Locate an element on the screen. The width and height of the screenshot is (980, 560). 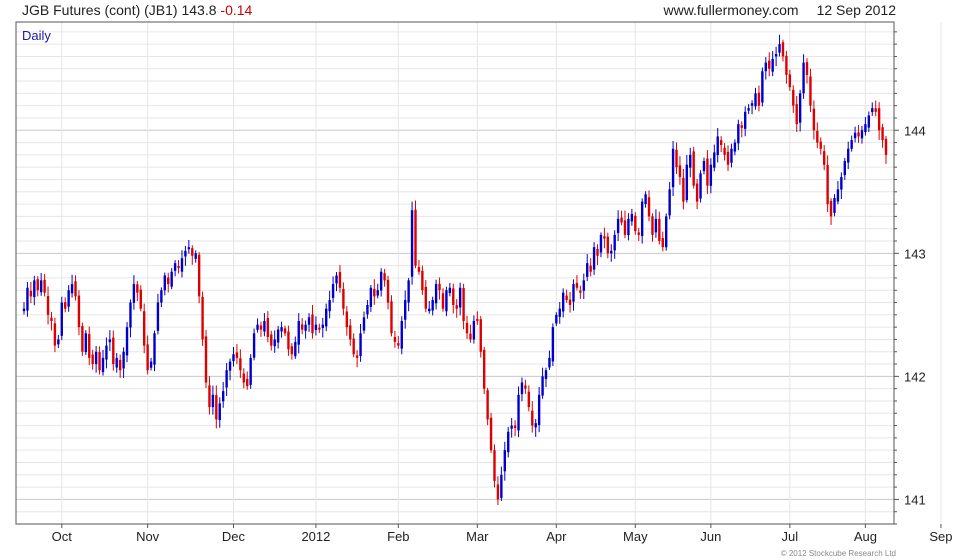
y-tick-label: 144 is located at coordinates (915, 130).